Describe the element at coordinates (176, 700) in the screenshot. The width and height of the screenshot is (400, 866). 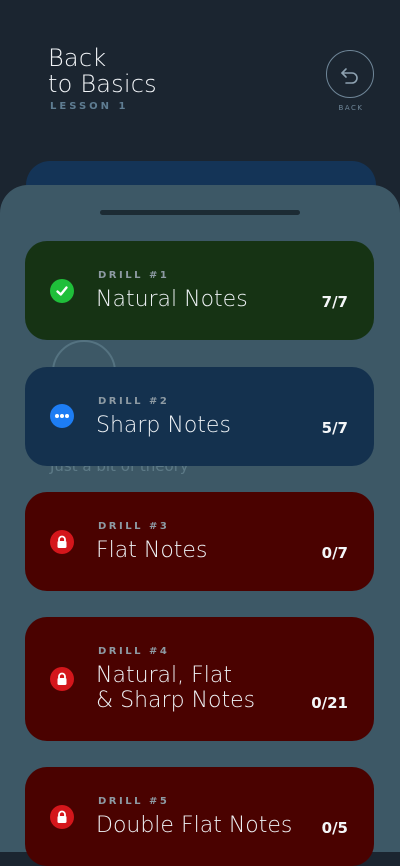
I see `drill-name-line2: & Sharp Notes` at that location.